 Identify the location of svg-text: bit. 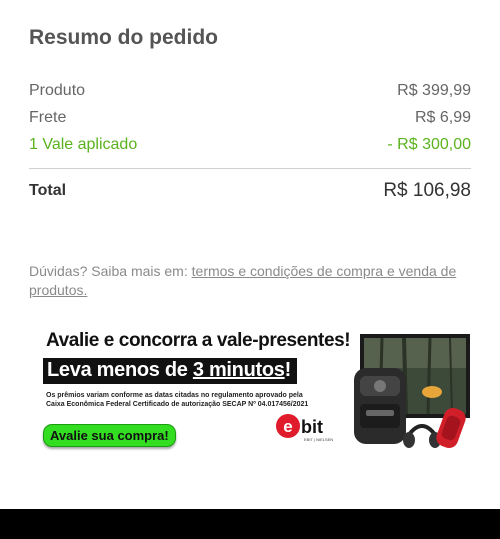
(312, 427).